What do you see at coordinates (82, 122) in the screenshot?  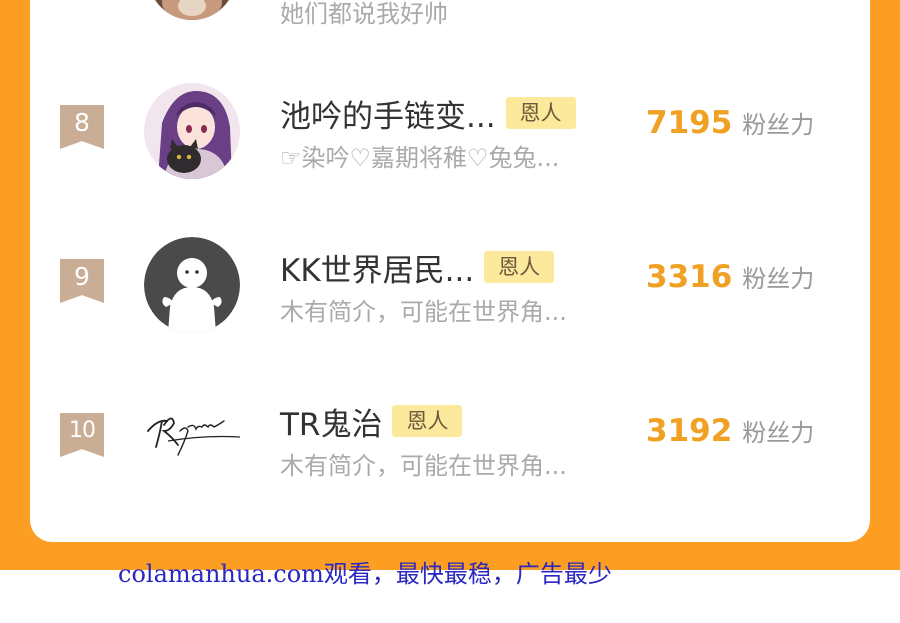 I see `rank-number: 8` at bounding box center [82, 122].